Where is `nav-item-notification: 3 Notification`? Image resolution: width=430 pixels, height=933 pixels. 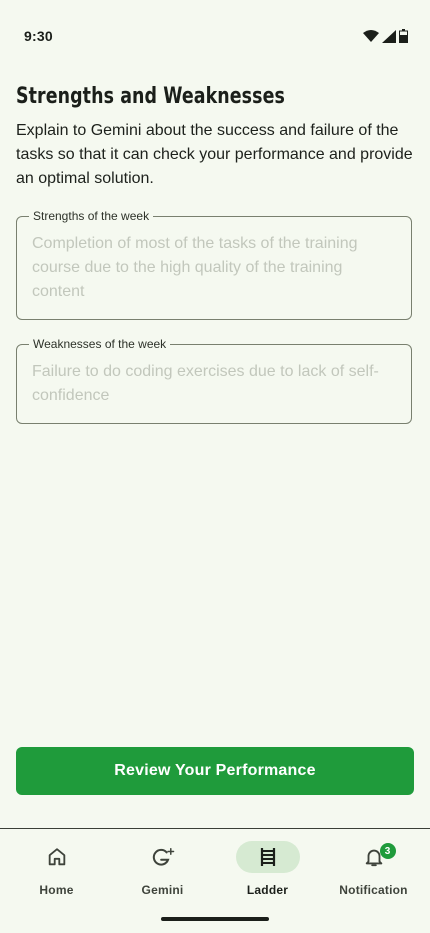 nav-item-notification: 3 Notification is located at coordinates (373, 871).